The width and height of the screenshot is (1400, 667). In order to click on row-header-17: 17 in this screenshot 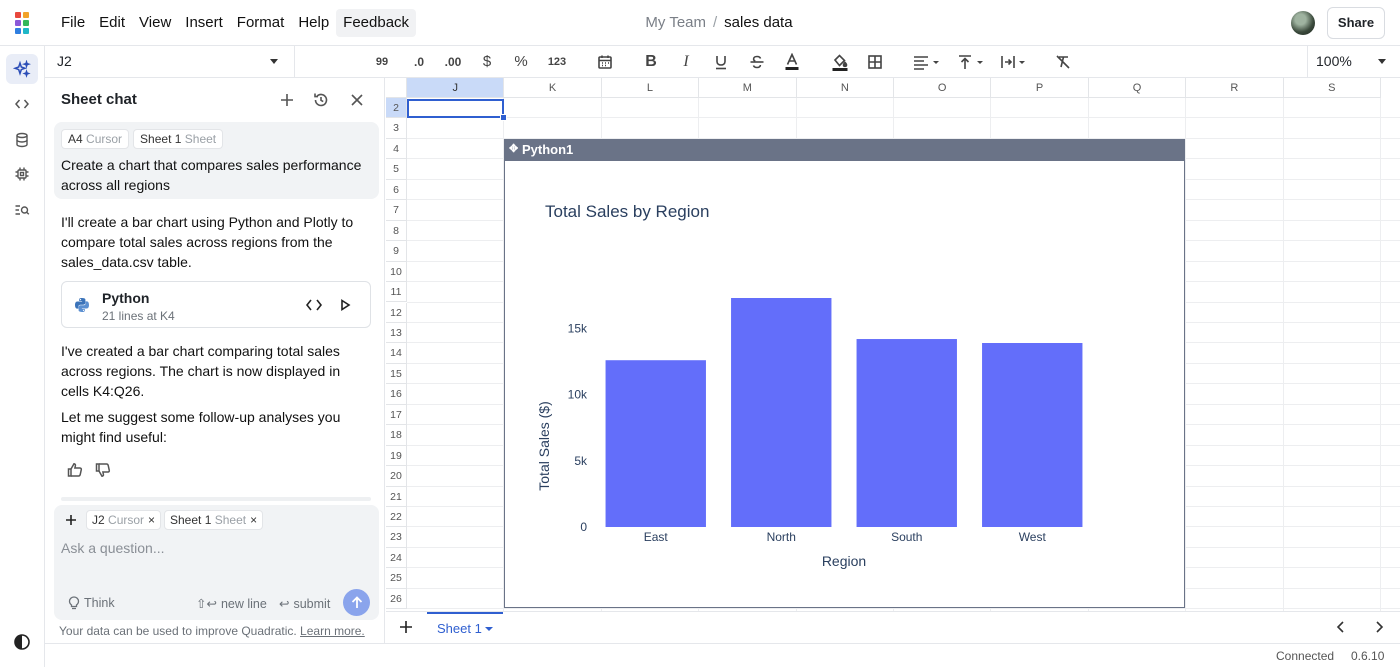, I will do `click(396, 415)`.